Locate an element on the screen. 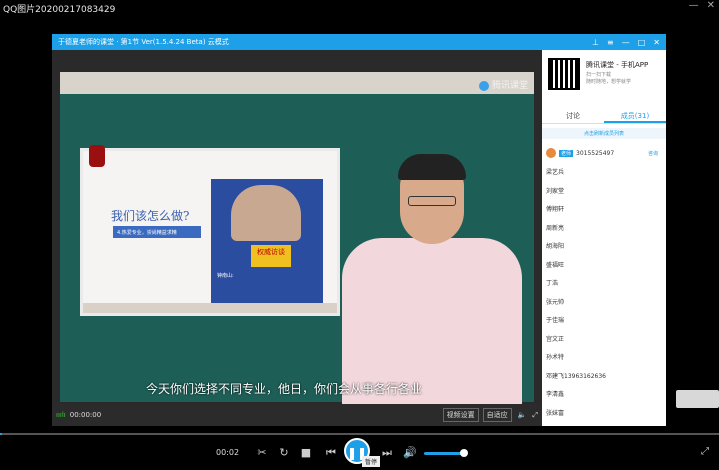 The width and height of the screenshot is (719, 470). list-item: 李清鑫 is located at coordinates (605, 394).